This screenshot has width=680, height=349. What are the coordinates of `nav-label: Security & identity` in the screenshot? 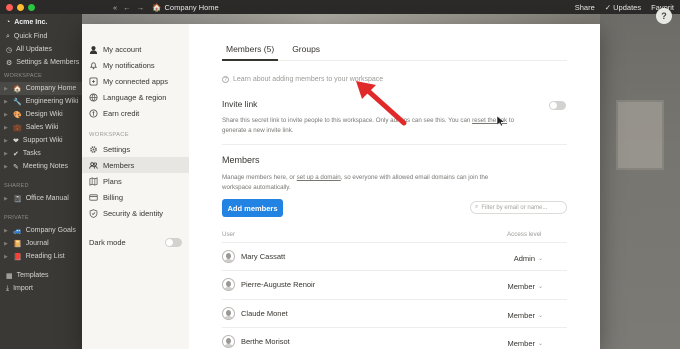 It's located at (133, 213).